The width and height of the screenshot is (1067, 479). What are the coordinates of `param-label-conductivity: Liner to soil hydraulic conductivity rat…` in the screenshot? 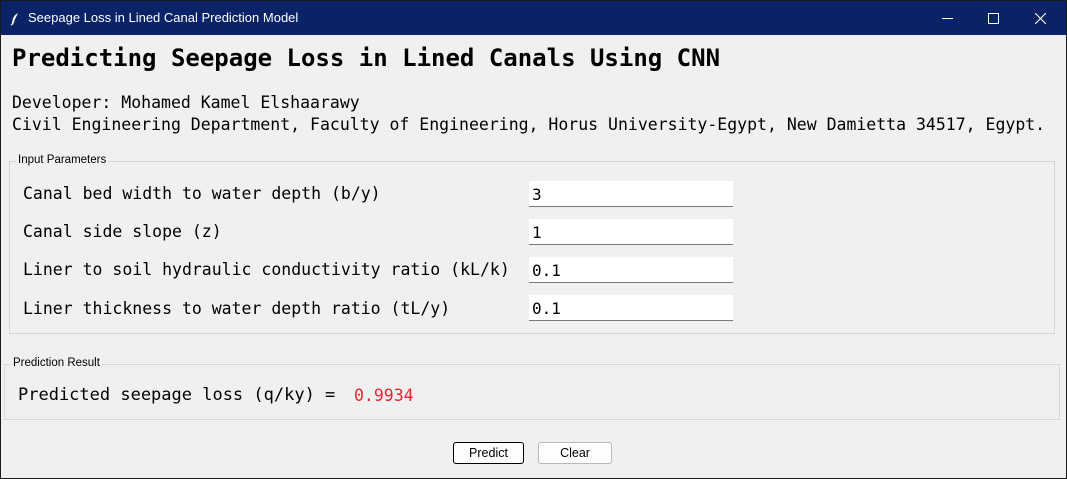 It's located at (266, 269).